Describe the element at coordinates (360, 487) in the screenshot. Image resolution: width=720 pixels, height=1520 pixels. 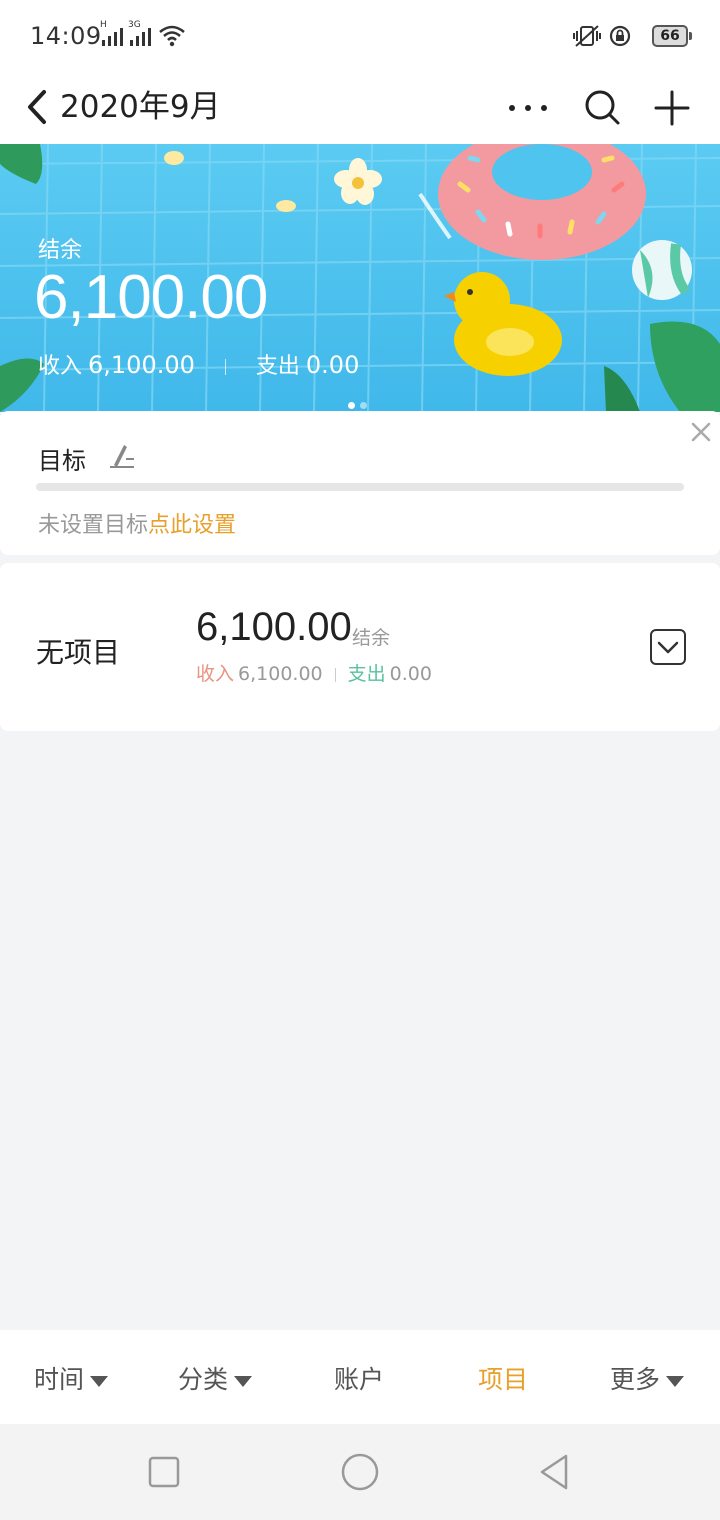
I see `goal-progress-bar` at that location.